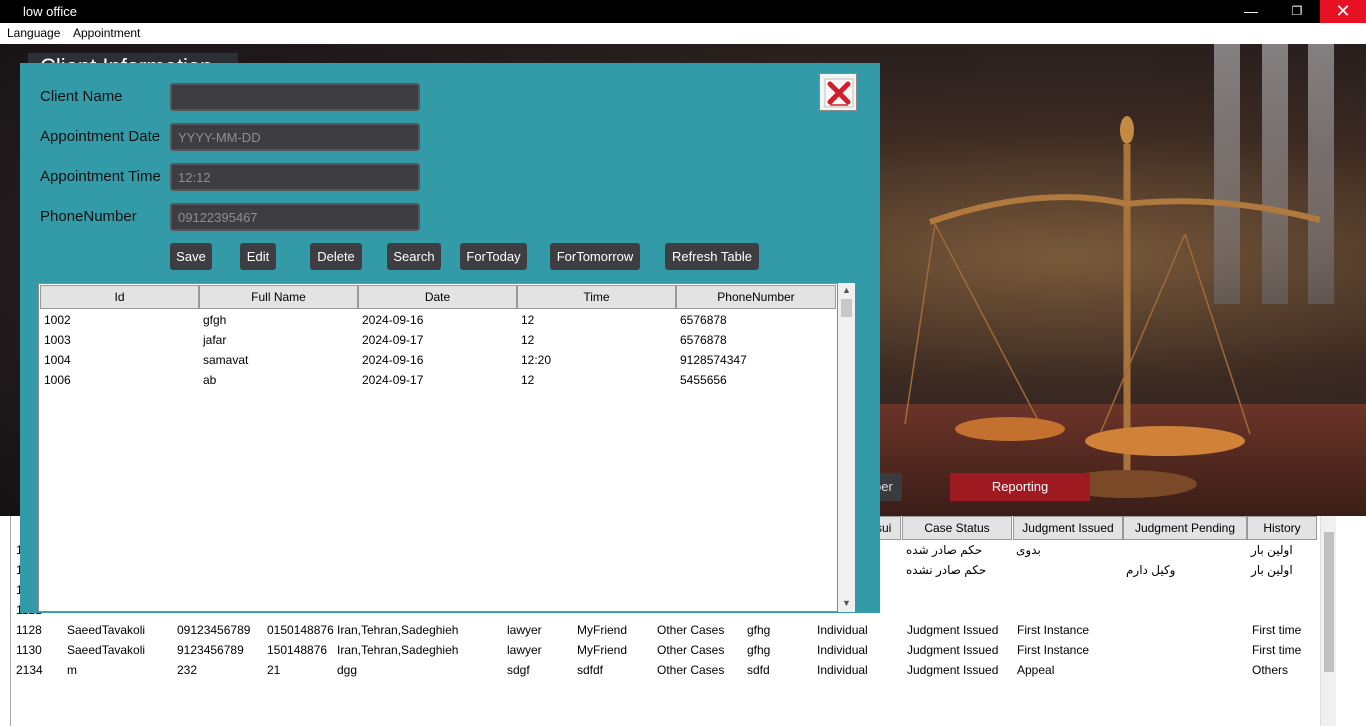 This screenshot has width=1366, height=726. I want to click on table-cell: sdfdf, so click(590, 670).